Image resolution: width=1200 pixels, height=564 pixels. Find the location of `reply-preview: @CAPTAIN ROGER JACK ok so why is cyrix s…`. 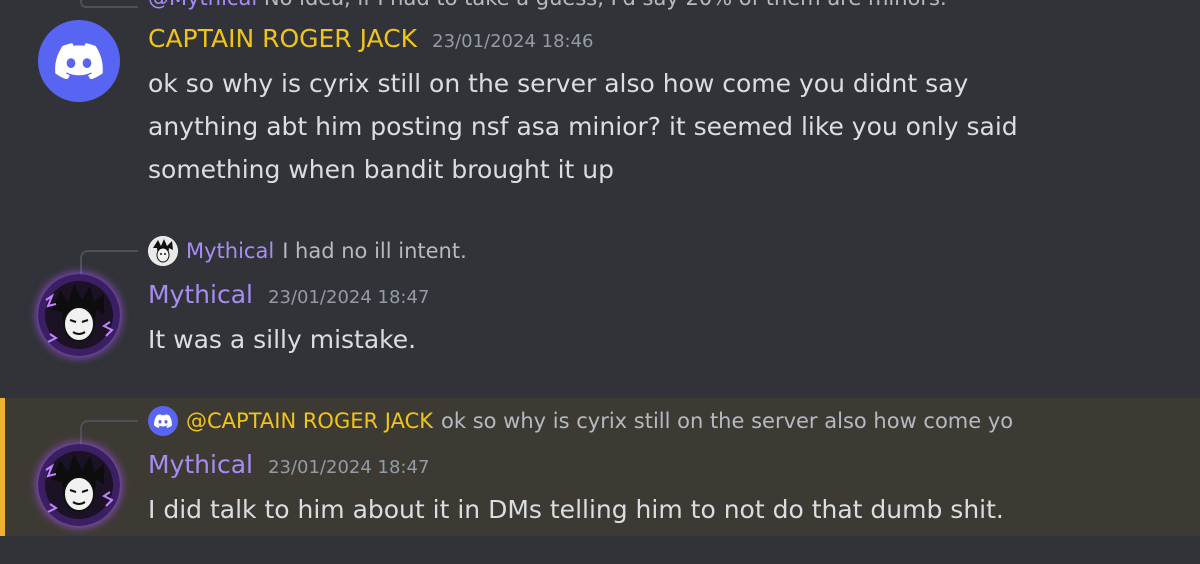

reply-preview: @CAPTAIN ROGER JACK ok so why is cyrix s… is located at coordinates (580, 421).